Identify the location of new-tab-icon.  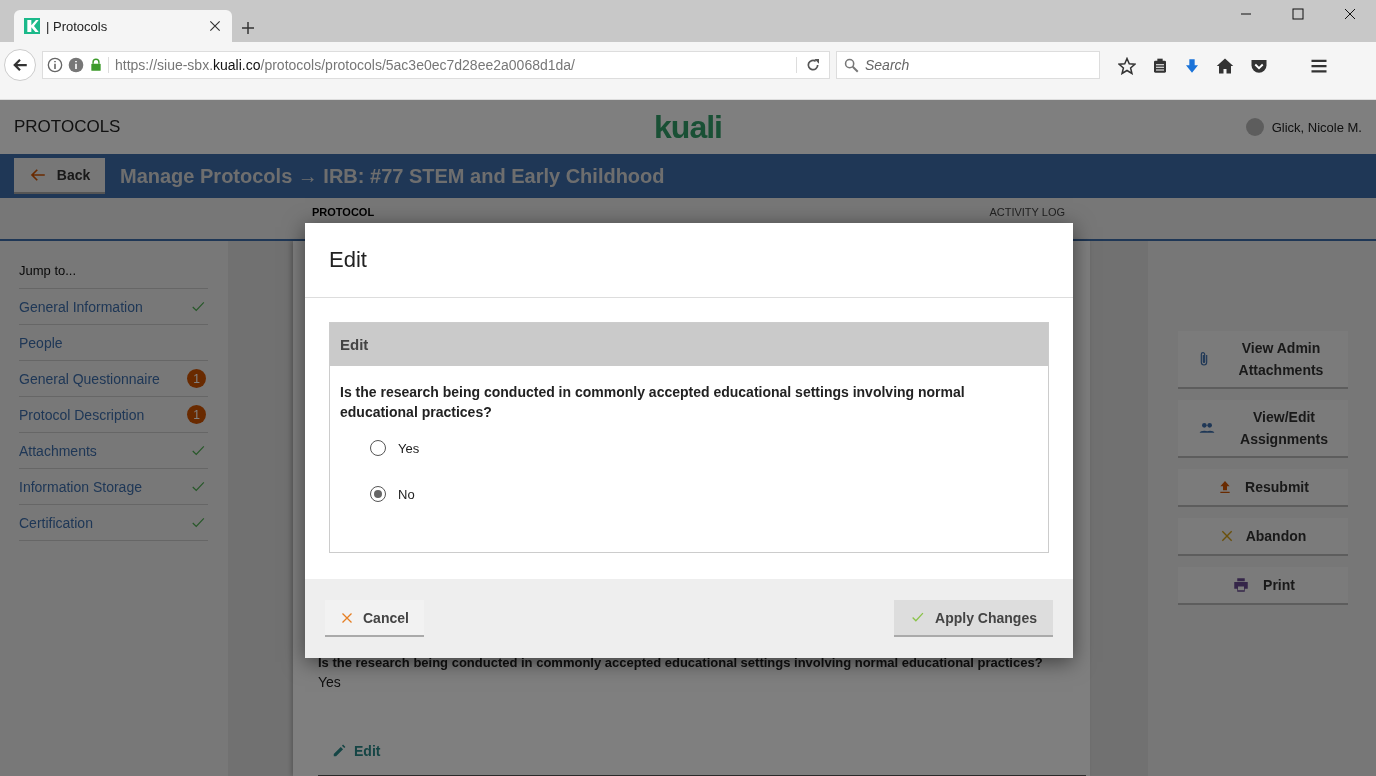
(248, 28).